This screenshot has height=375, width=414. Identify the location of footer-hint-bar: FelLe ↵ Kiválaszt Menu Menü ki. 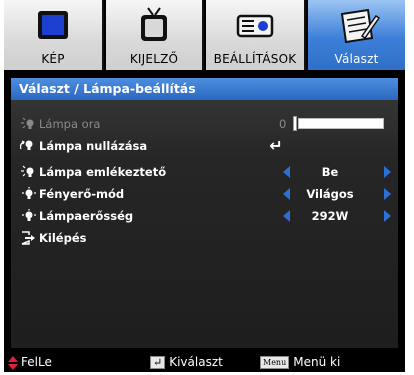
(204, 362).